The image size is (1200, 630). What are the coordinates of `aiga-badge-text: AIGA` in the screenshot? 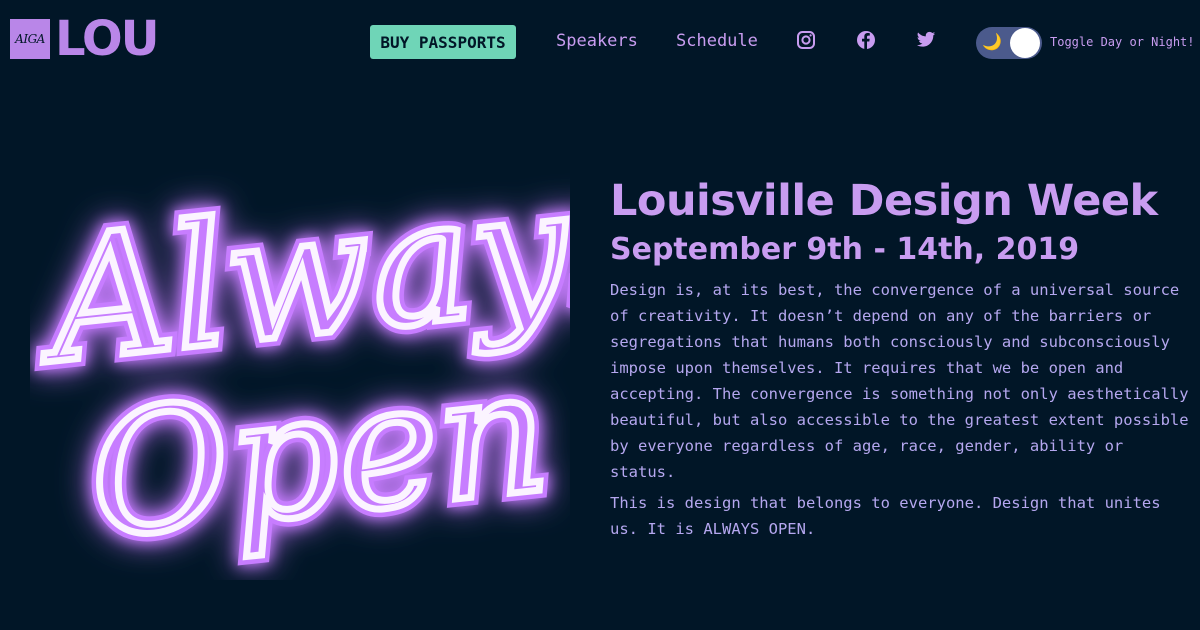 It's located at (30, 39).